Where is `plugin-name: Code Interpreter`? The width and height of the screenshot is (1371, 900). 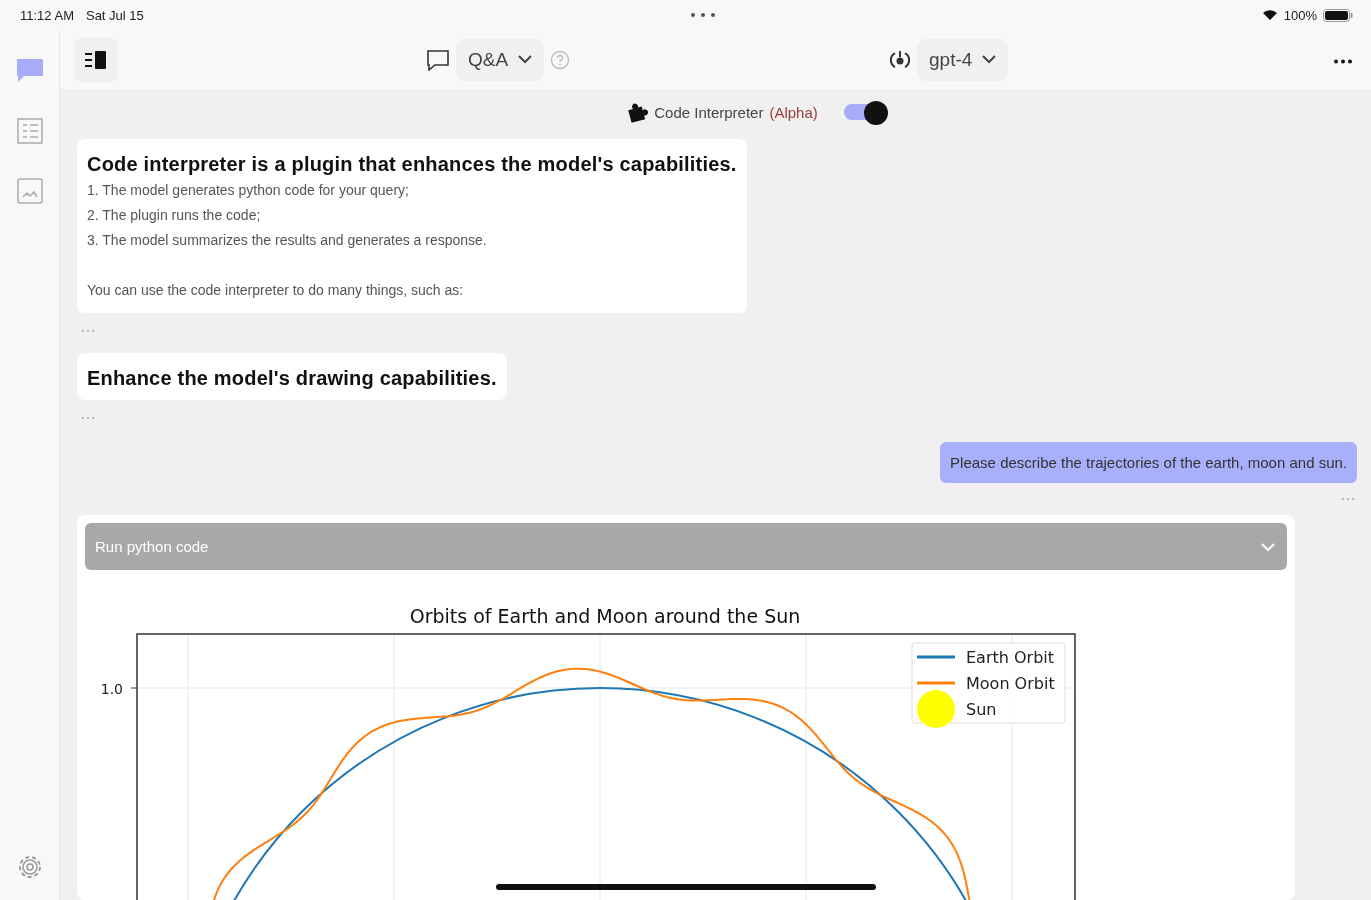 plugin-name: Code Interpreter is located at coordinates (709, 112).